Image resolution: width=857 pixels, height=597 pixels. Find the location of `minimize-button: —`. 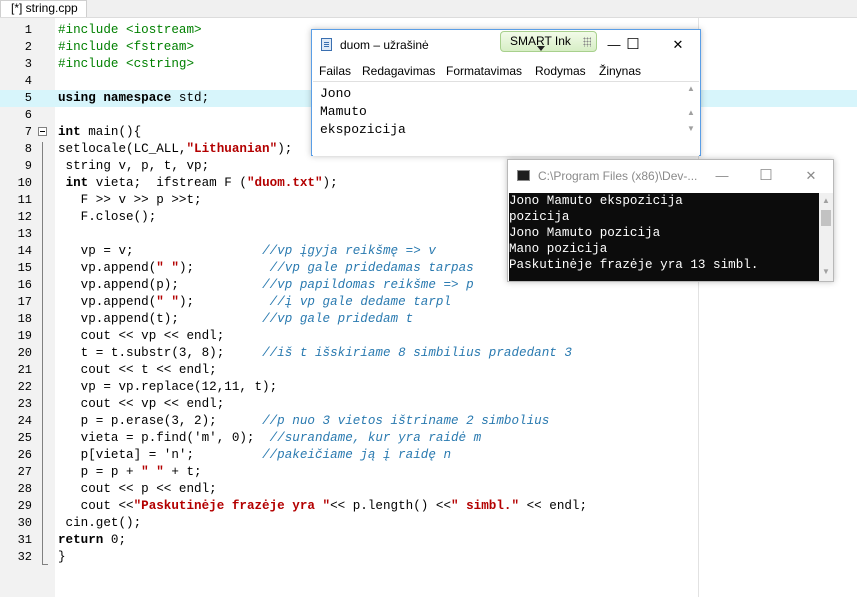

minimize-button: — is located at coordinates (722, 176).